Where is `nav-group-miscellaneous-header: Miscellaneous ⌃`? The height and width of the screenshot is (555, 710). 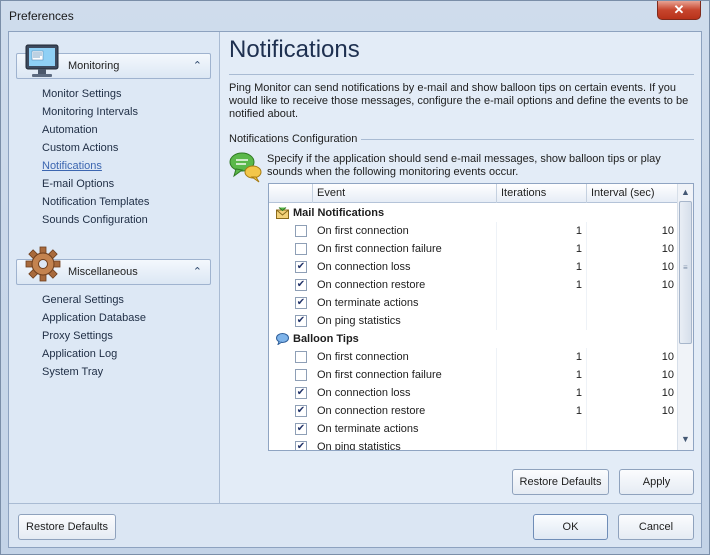 nav-group-miscellaneous-header: Miscellaneous ⌃ is located at coordinates (113, 265).